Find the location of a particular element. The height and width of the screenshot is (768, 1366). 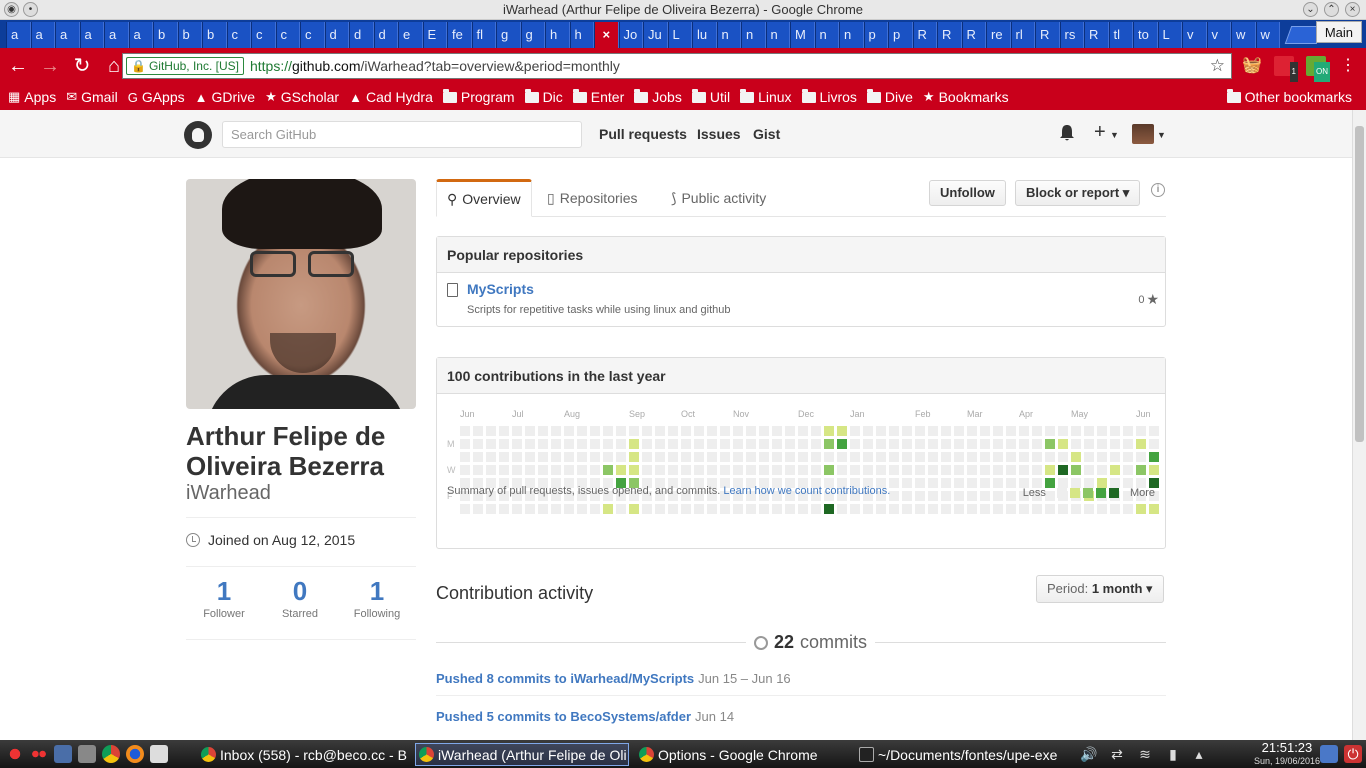

wifi-icon: ≋ is located at coordinates (1145, 754).